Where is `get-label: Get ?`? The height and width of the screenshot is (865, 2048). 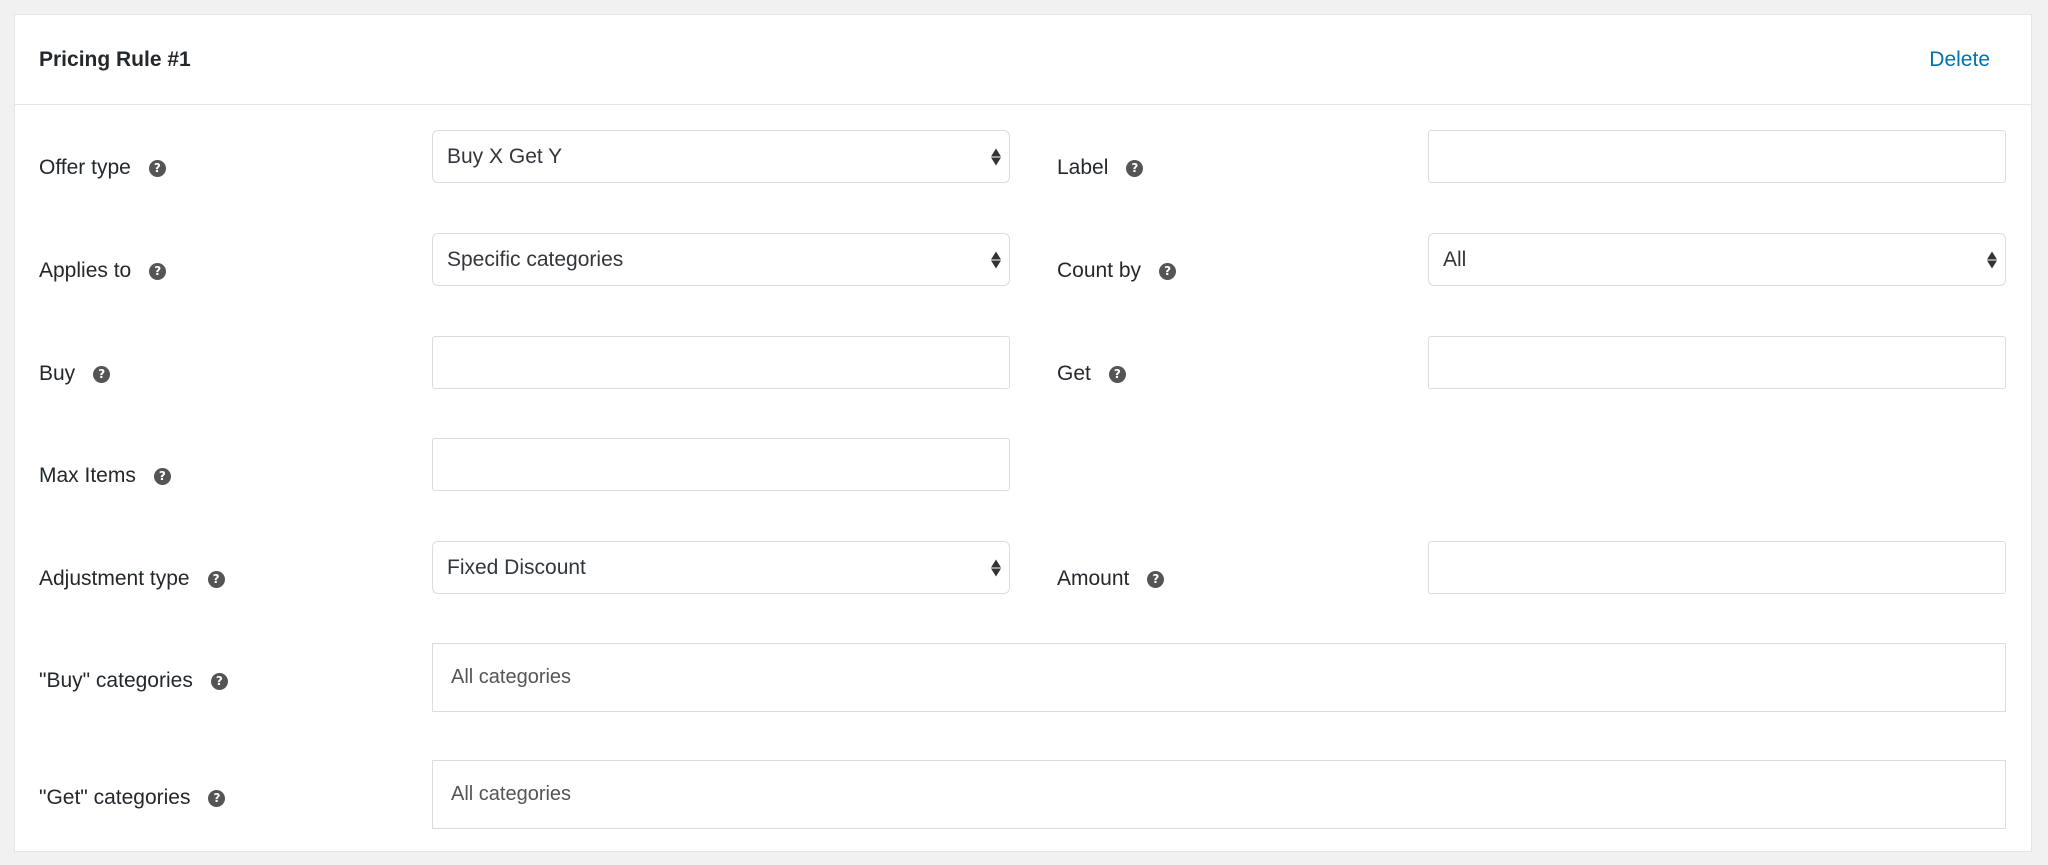 get-label: Get ? is located at coordinates (1091, 374).